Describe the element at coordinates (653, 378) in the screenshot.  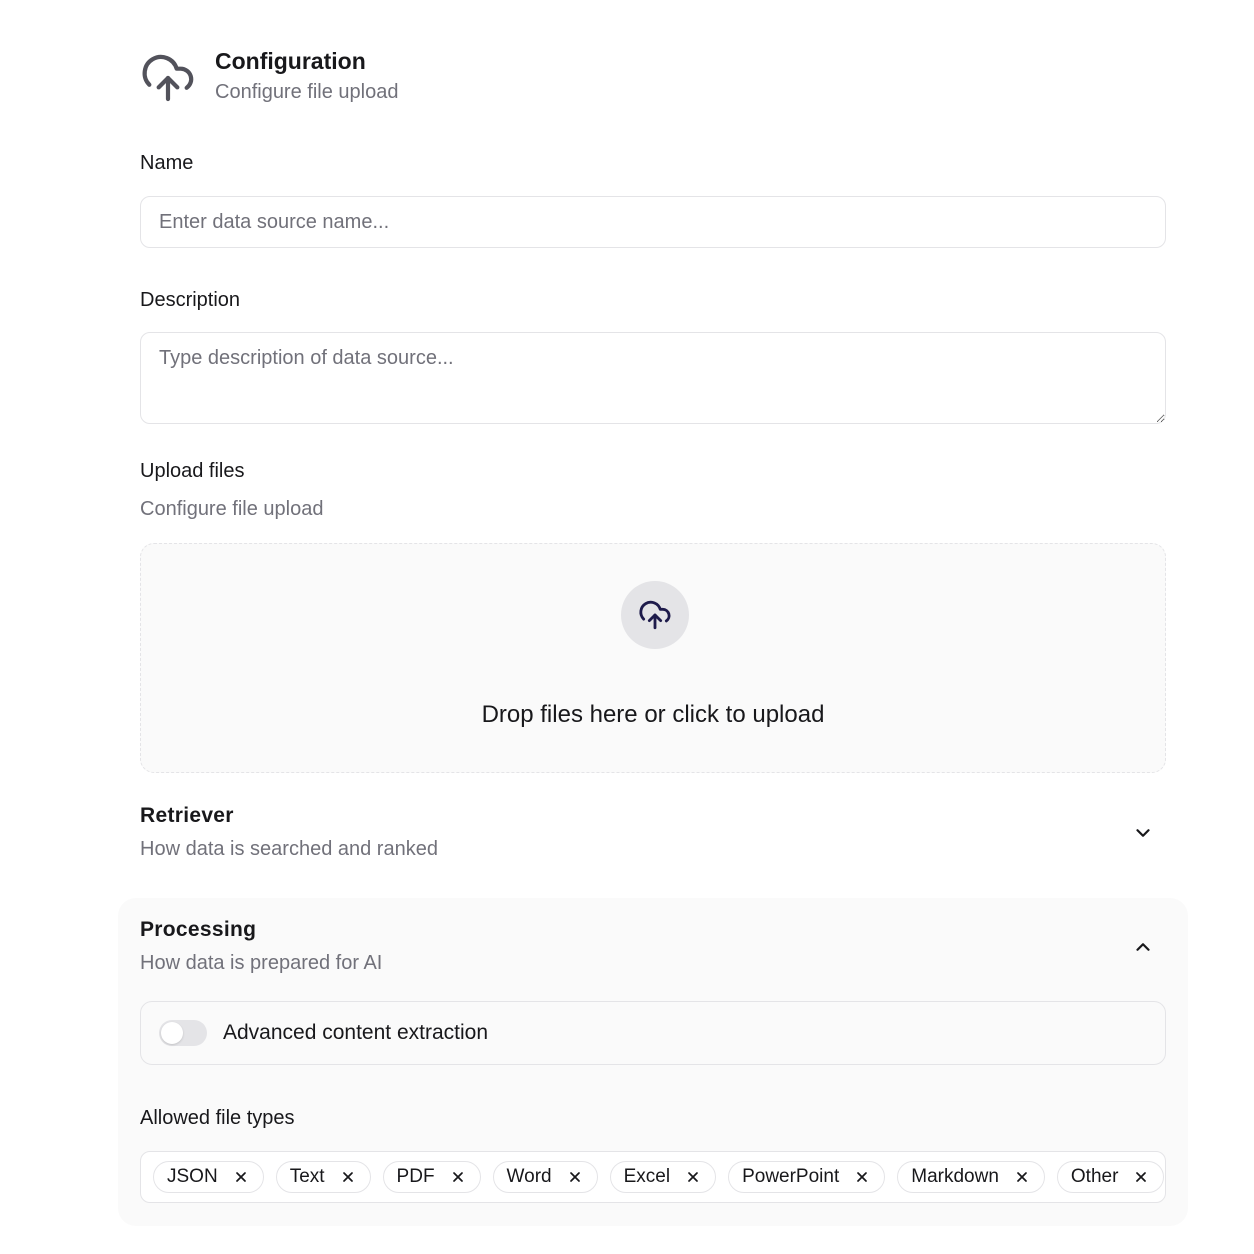
I see `description-textarea` at that location.